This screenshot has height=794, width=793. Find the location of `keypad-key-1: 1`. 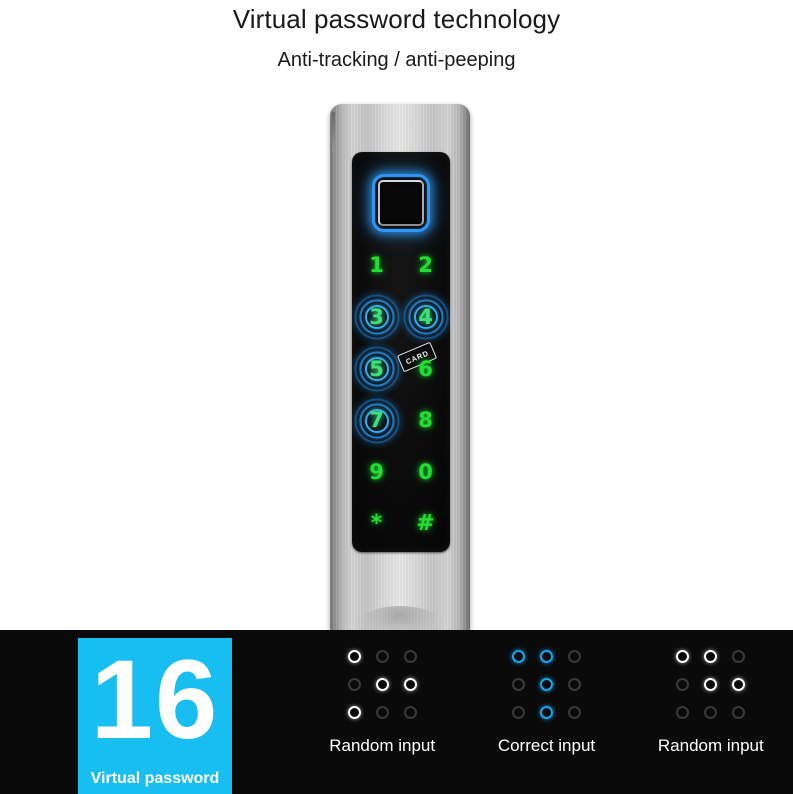

keypad-key-1: 1 is located at coordinates (377, 266).